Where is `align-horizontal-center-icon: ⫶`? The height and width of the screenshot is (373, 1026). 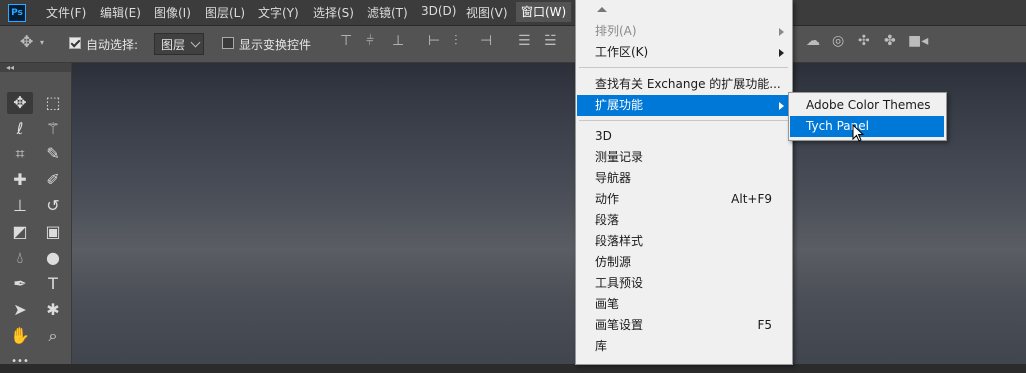
align-horizontal-center-icon: ⫶ is located at coordinates (456, 41).